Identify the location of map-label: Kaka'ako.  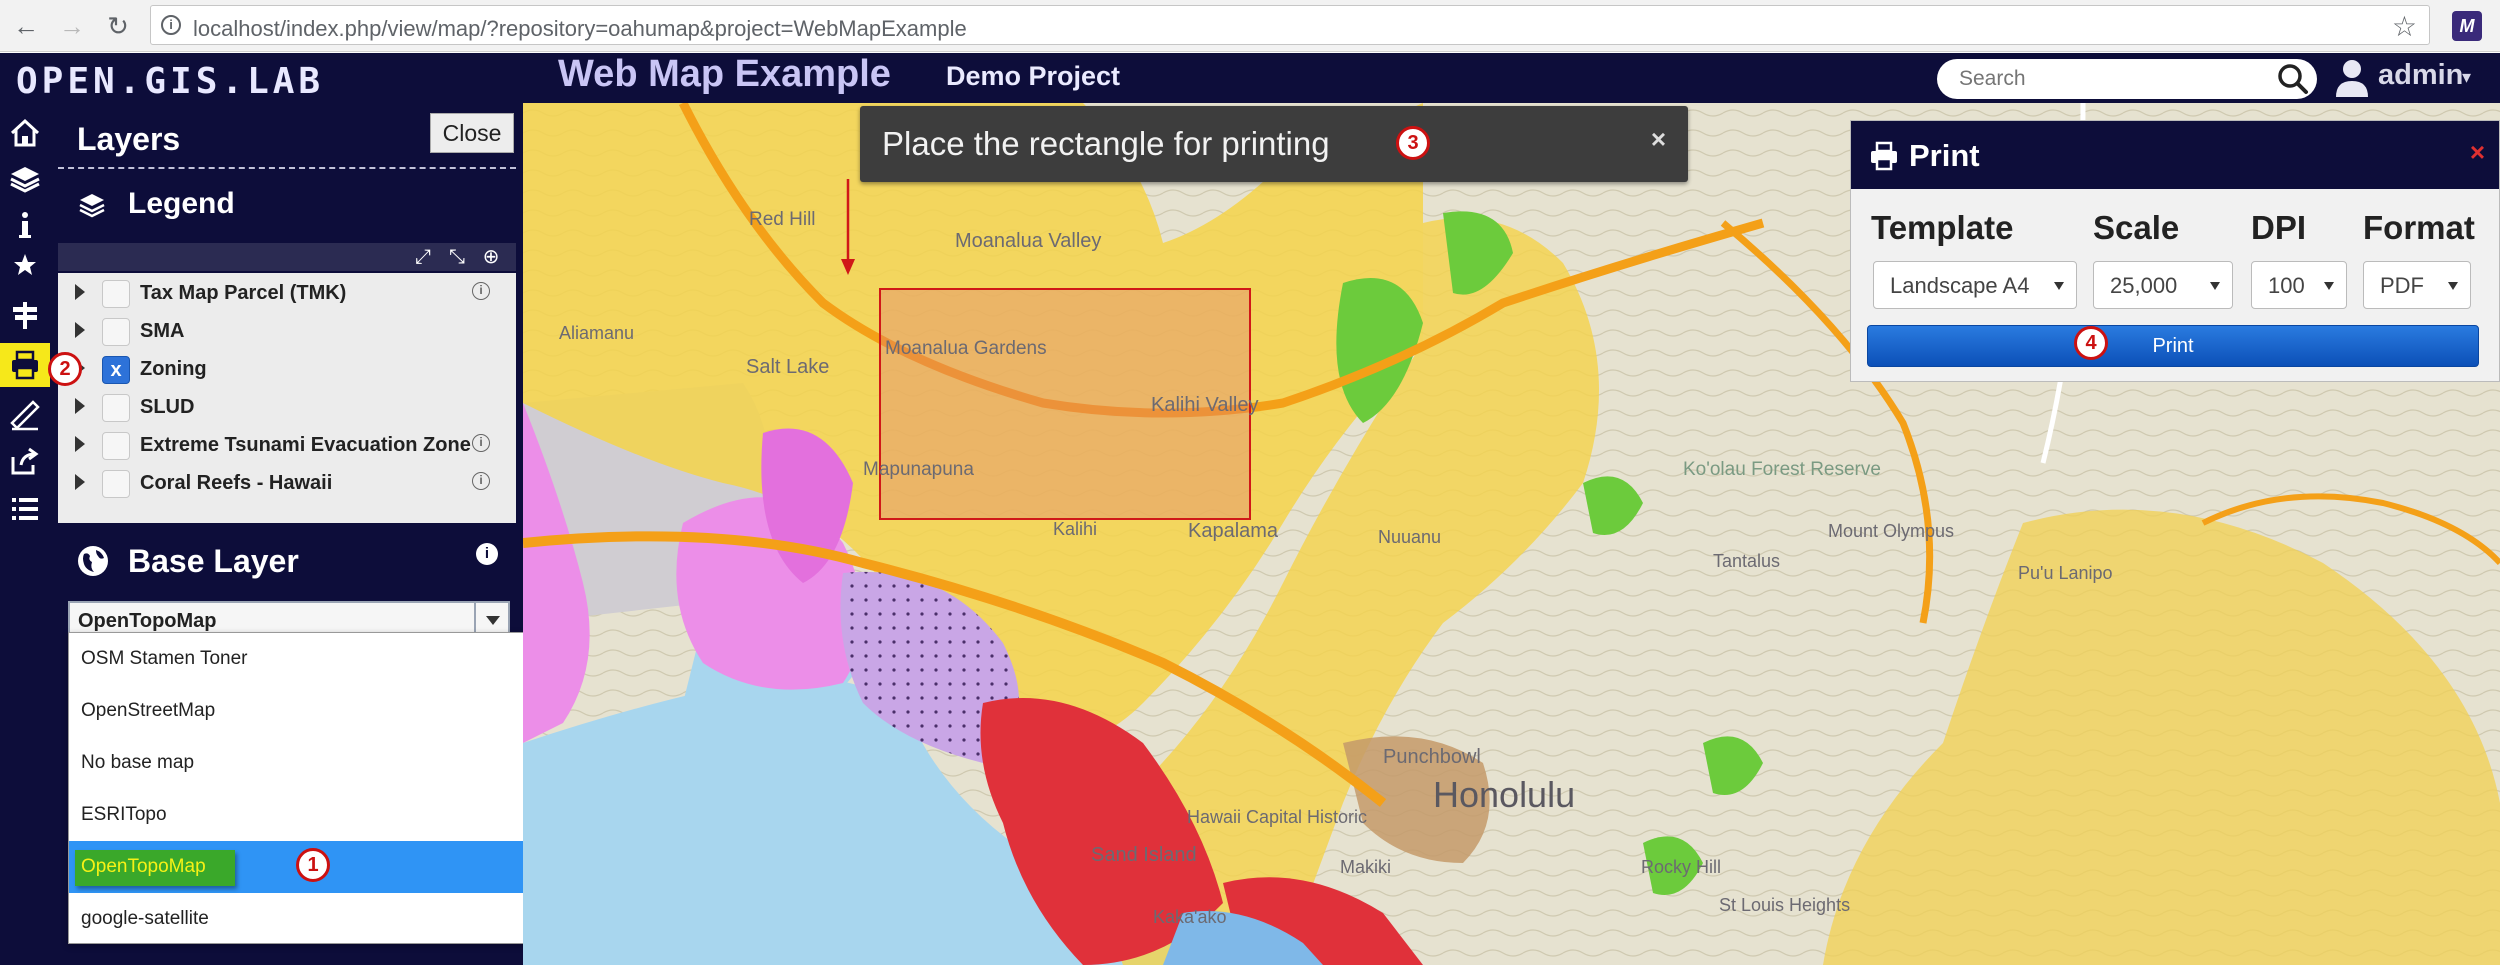
(1190, 917).